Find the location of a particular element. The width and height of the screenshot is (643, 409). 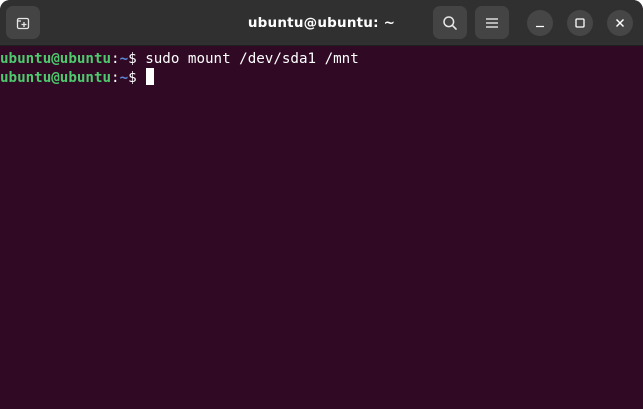

terminal-line: ubuntu@ubuntu:~$ is located at coordinates (321, 77).